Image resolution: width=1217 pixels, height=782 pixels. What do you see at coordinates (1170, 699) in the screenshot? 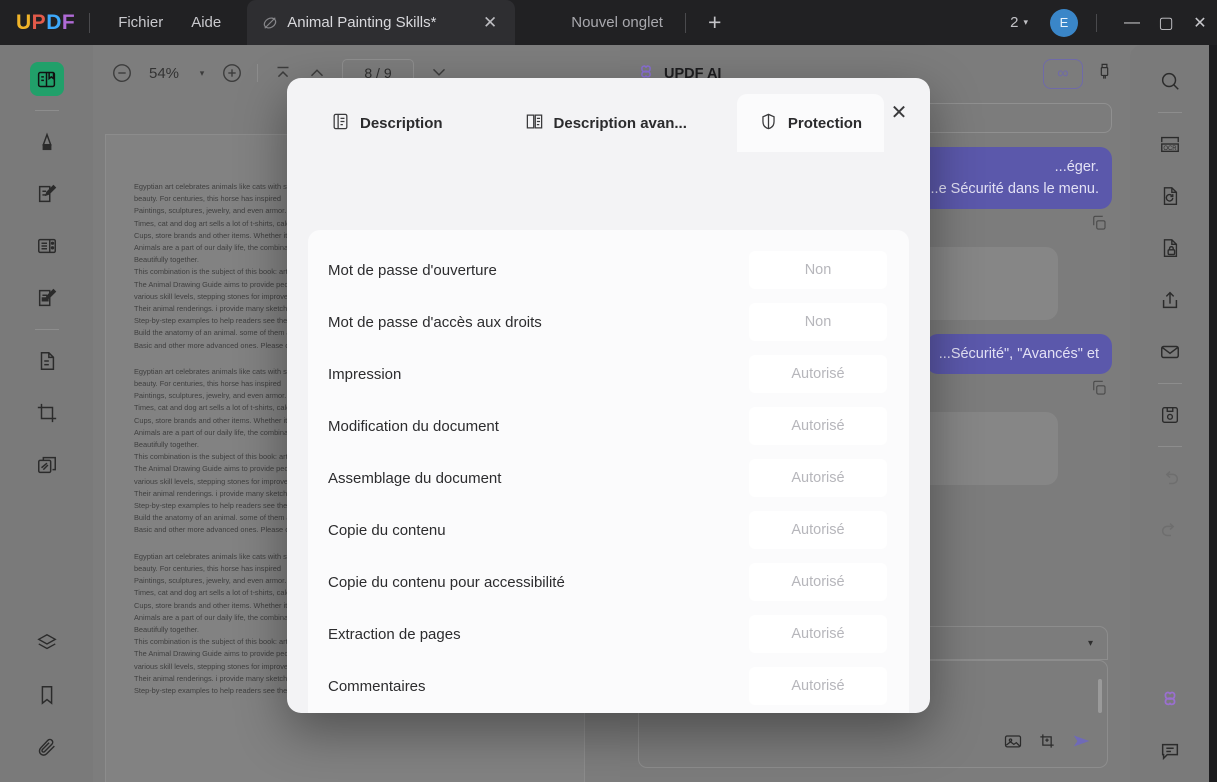
I see `ai-icon` at bounding box center [1170, 699].